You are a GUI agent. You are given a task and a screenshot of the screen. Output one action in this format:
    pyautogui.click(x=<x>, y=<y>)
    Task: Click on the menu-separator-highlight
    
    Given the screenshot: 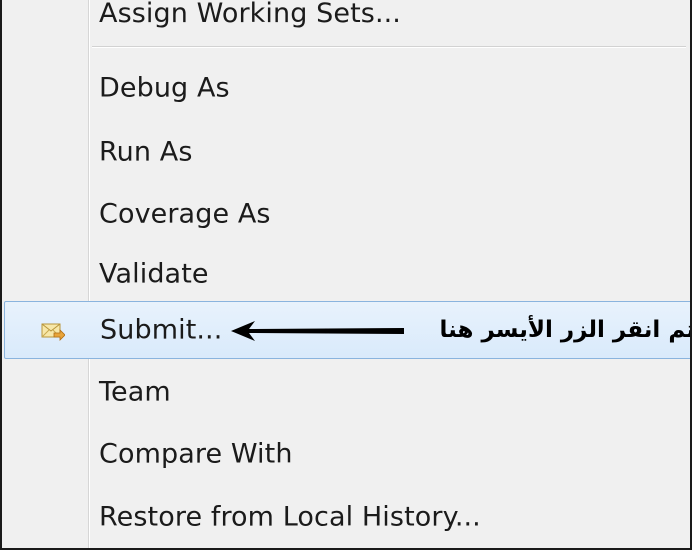 What is the action you would take?
    pyautogui.click(x=389, y=47)
    